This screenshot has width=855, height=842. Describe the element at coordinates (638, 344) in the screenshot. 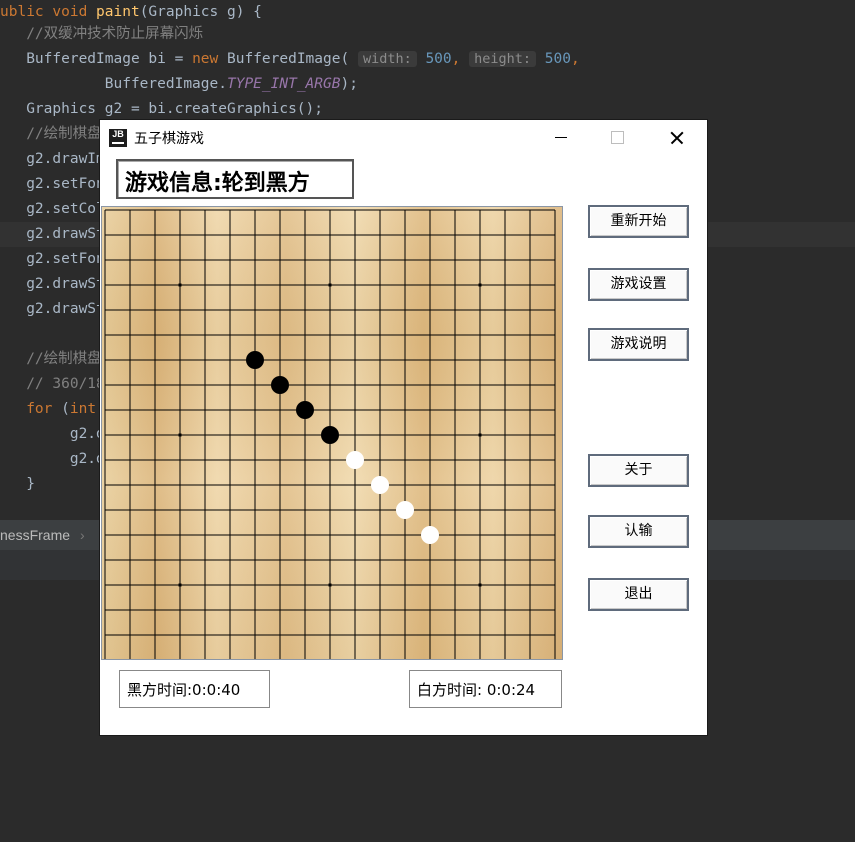

I see `help-button: 游戏说明` at that location.